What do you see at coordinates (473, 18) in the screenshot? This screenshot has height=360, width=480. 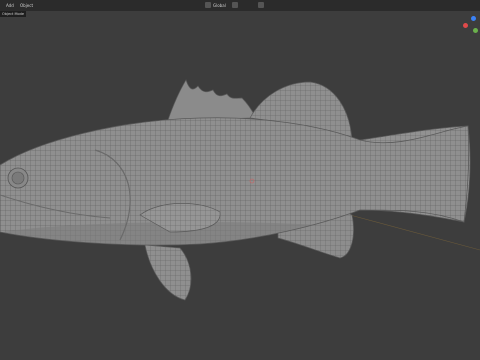 I see `axis-z-dot` at bounding box center [473, 18].